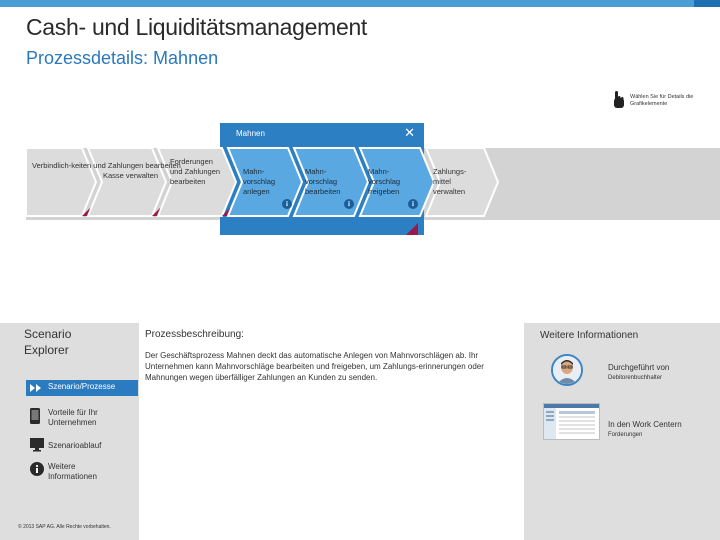 The width and height of the screenshot is (720, 540). Describe the element at coordinates (75, 445) in the screenshot. I see `nav-item-label: Szenarioablauf` at that location.